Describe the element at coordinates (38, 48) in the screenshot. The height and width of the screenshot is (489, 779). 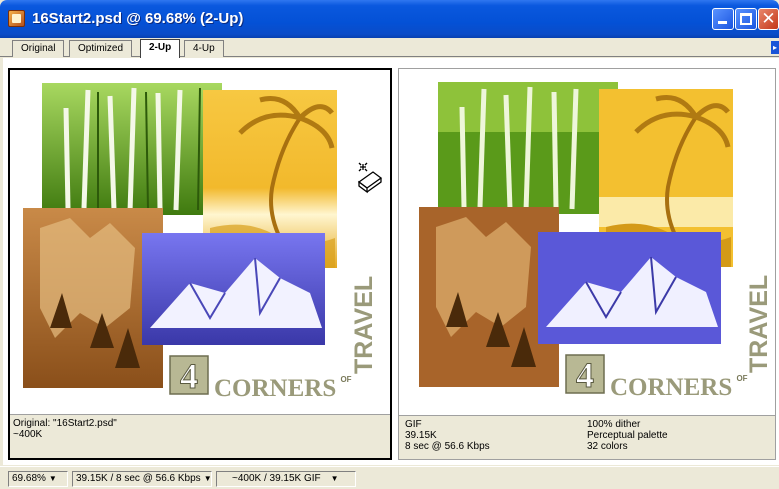
I see `tab-original: Original` at that location.